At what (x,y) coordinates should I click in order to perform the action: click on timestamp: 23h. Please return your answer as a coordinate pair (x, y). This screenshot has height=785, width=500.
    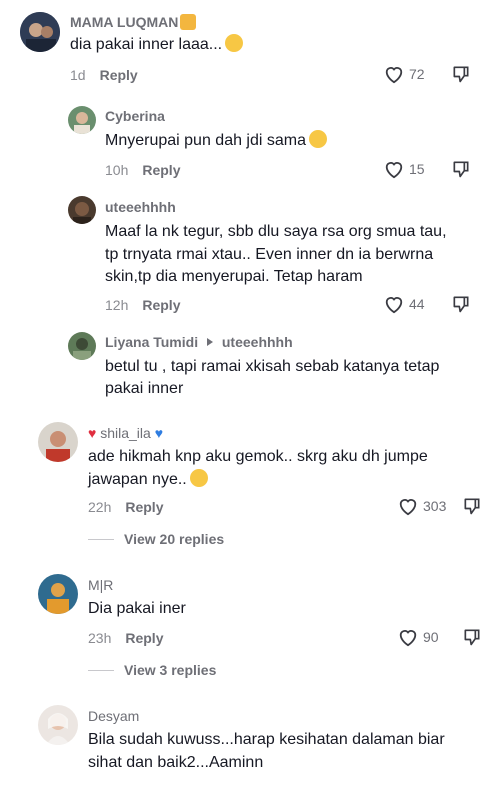
    Looking at the image, I should click on (100, 638).